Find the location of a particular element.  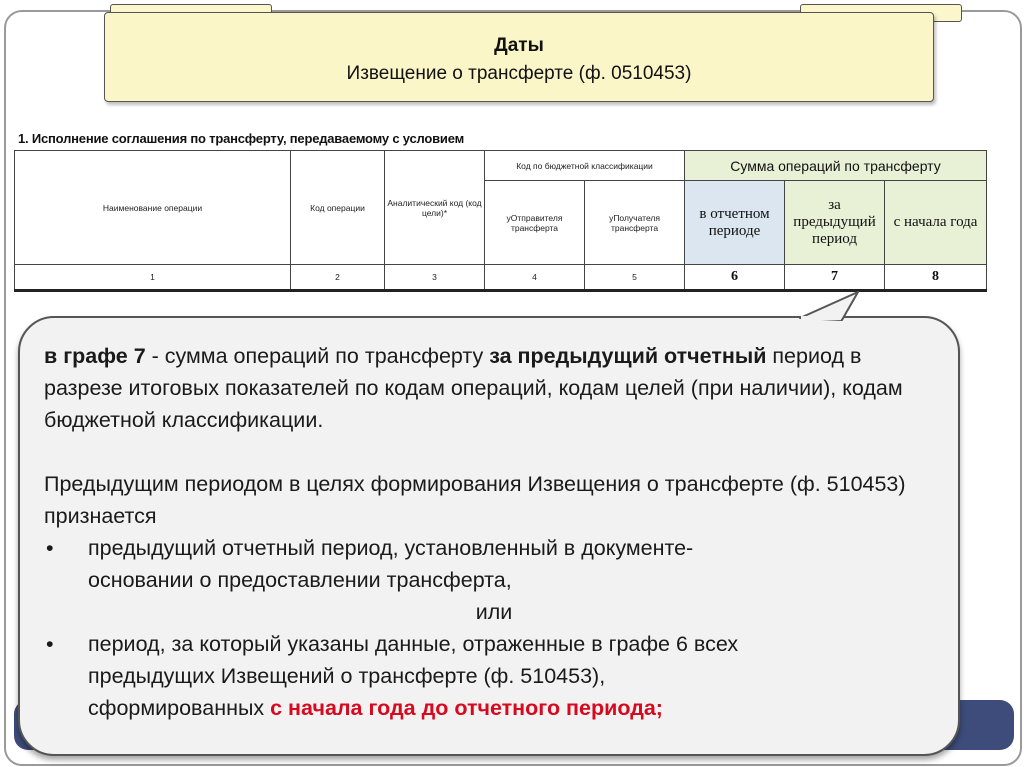

year-to-date-emphasis: с начала года до отчетного периода; is located at coordinates (466, 708).